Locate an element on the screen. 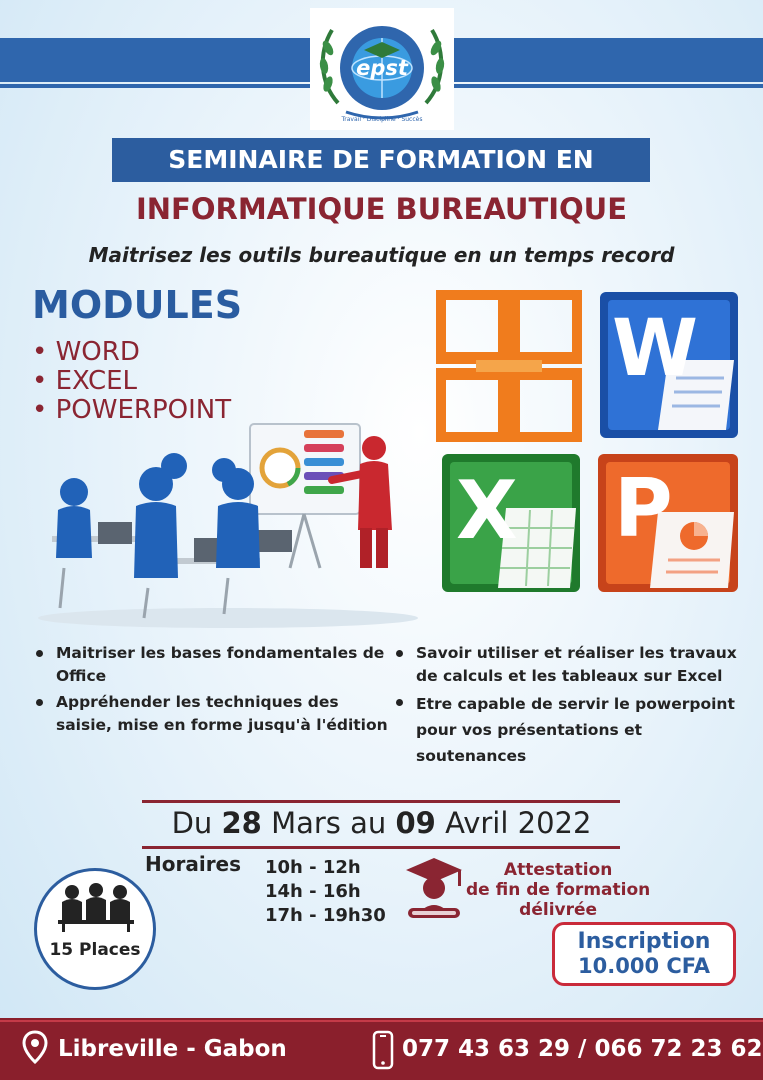  schedule-slot: 10h - 12h is located at coordinates (313, 867).